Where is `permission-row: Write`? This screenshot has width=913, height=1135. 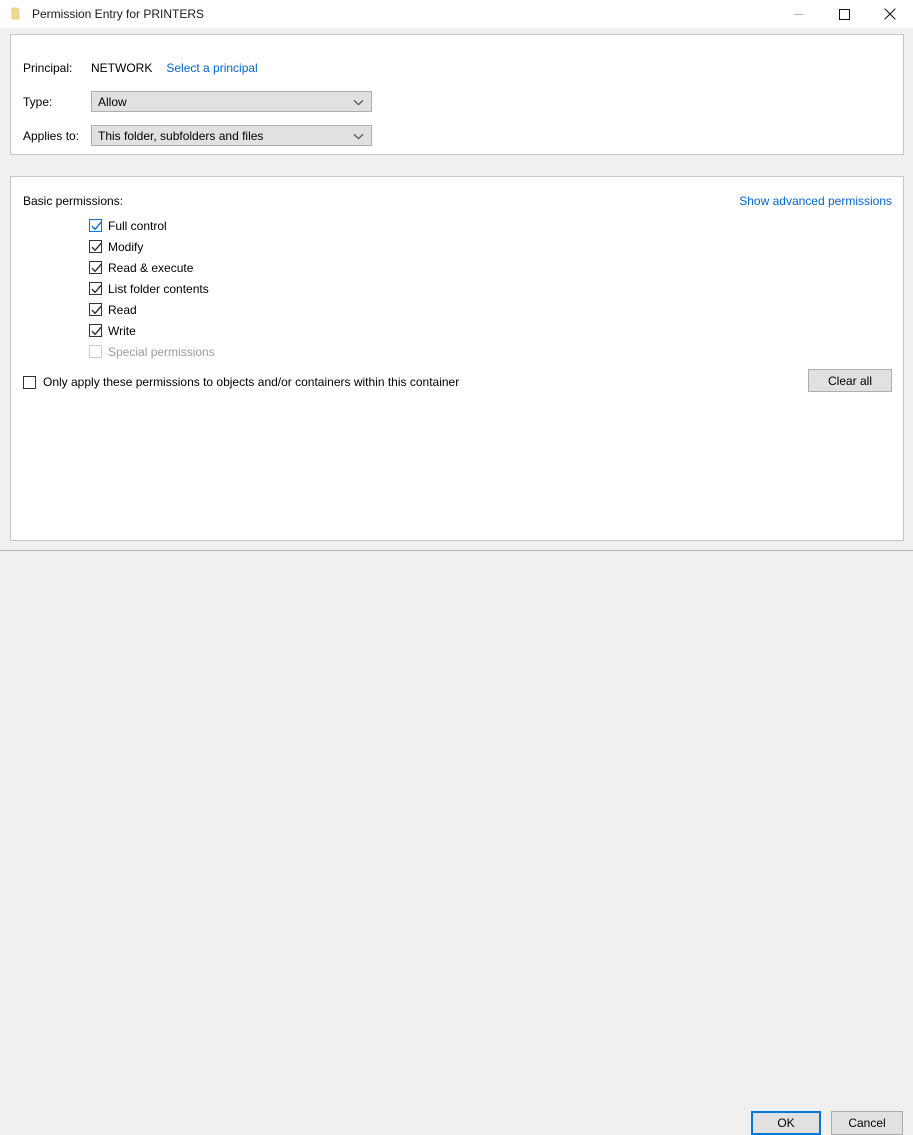 permission-row: Write is located at coordinates (152, 330).